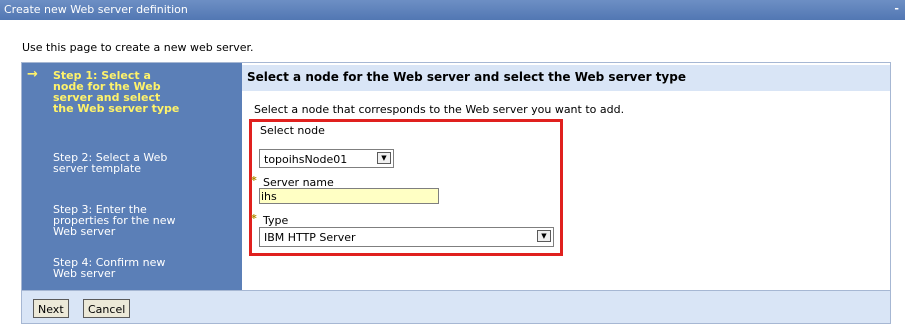 The width and height of the screenshot is (905, 334). Describe the element at coordinates (310, 237) in the screenshot. I see `type-value: IBM HTTP Server` at that location.